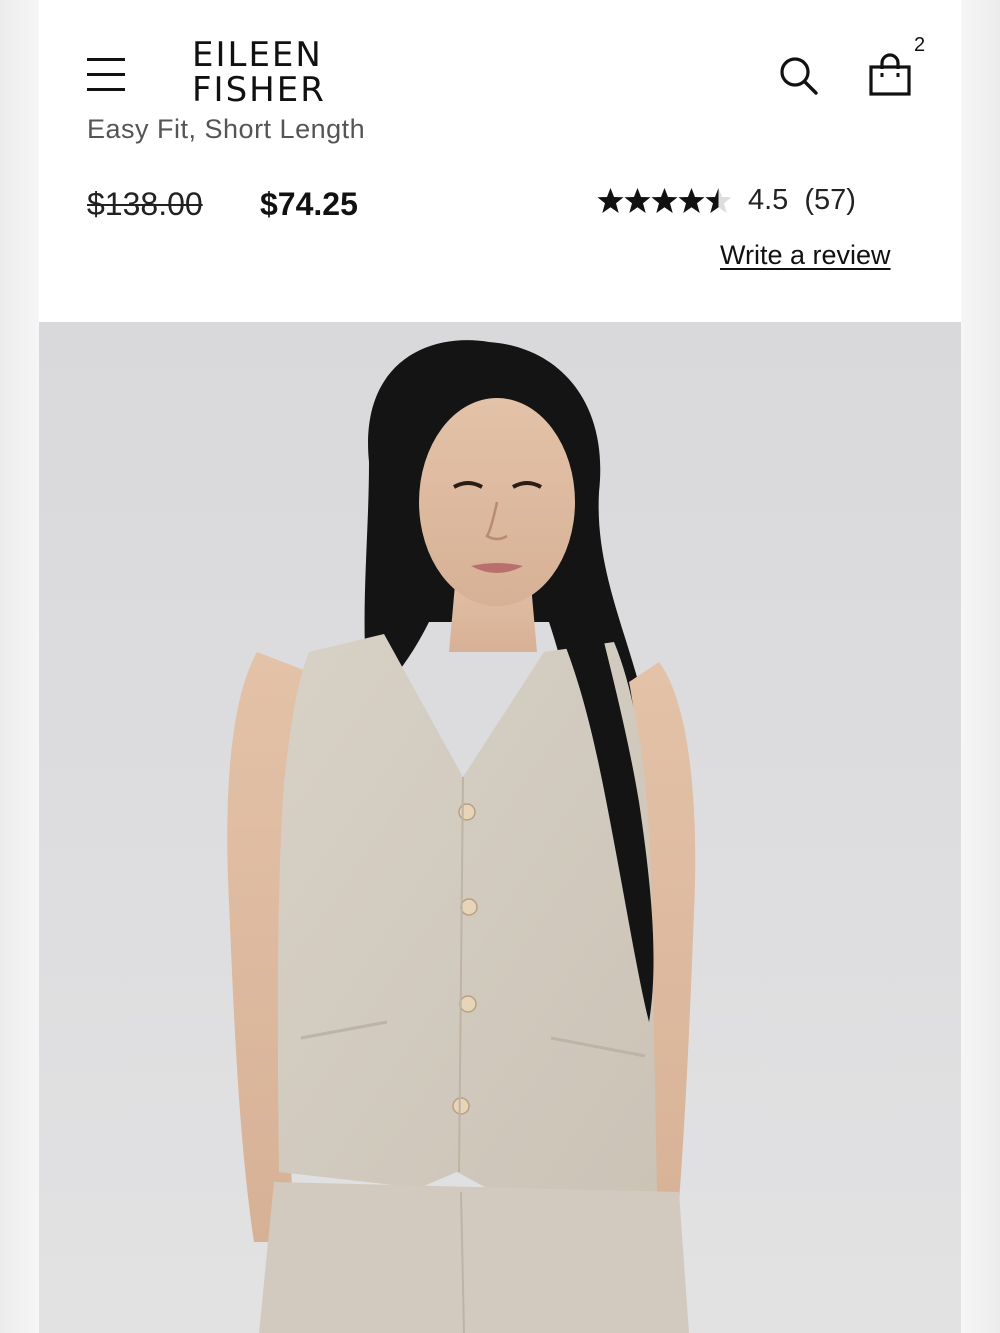  I want to click on original-price: $138.00, so click(145, 204).